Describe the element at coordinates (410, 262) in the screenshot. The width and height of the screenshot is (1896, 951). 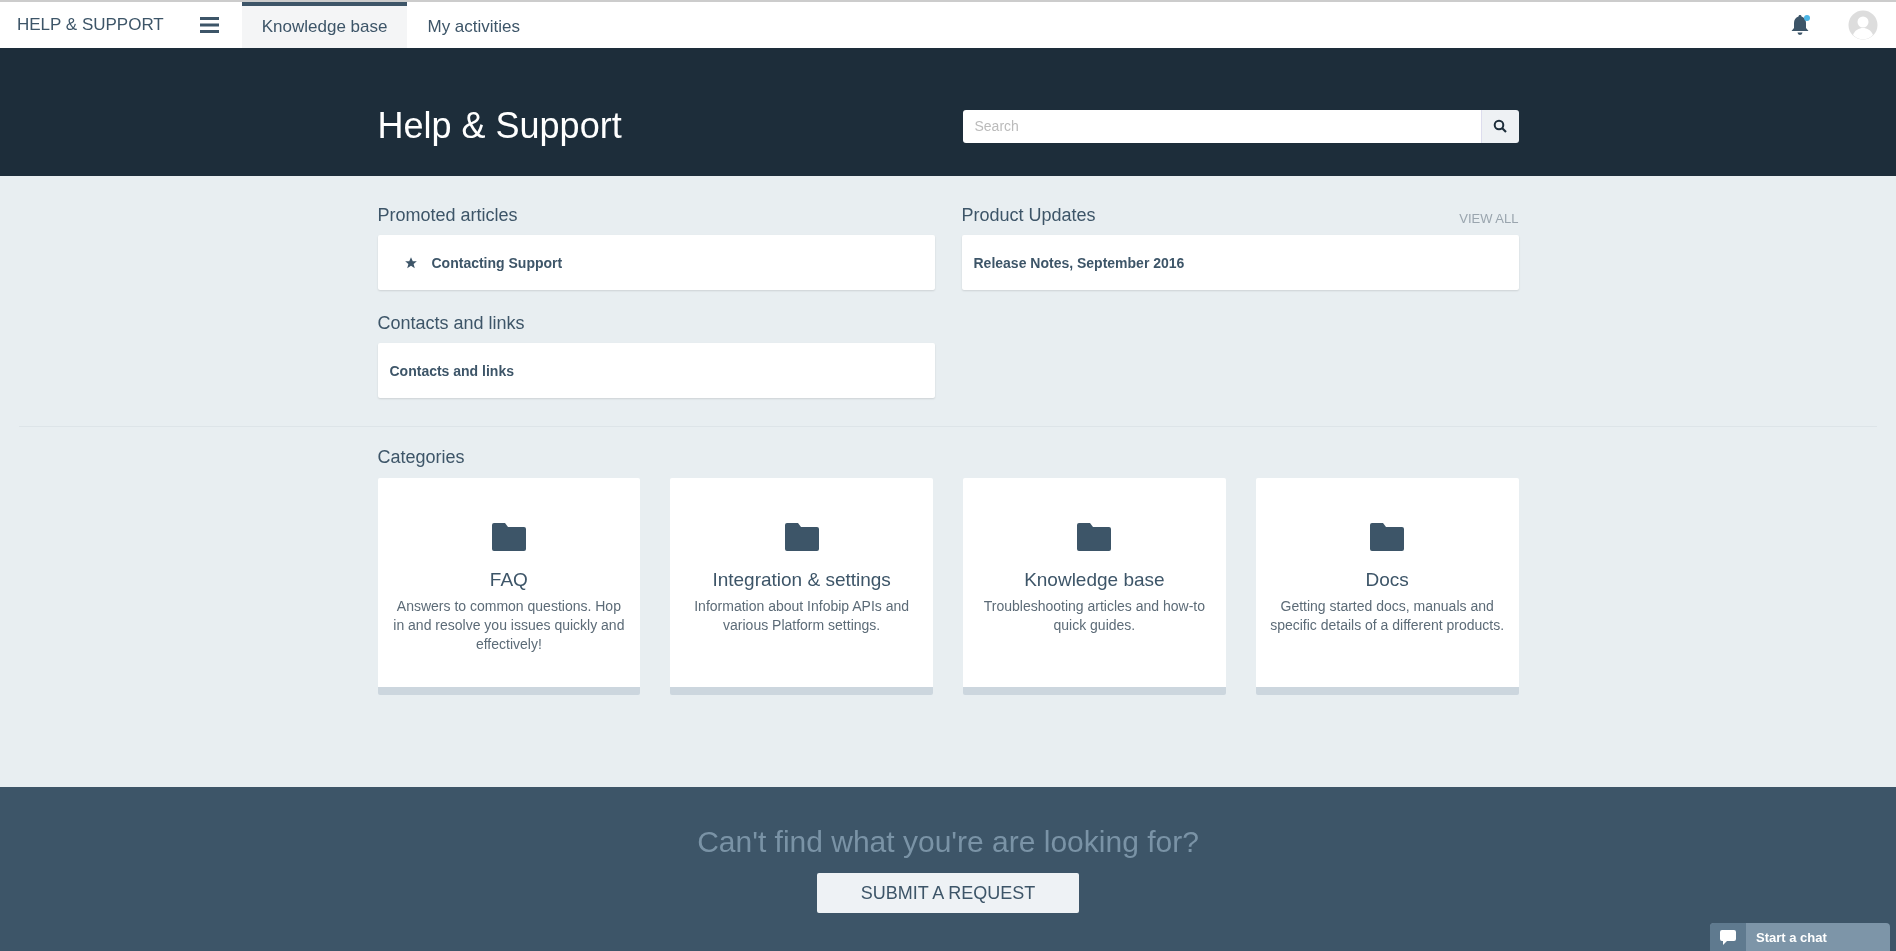
I see `star-icon` at that location.